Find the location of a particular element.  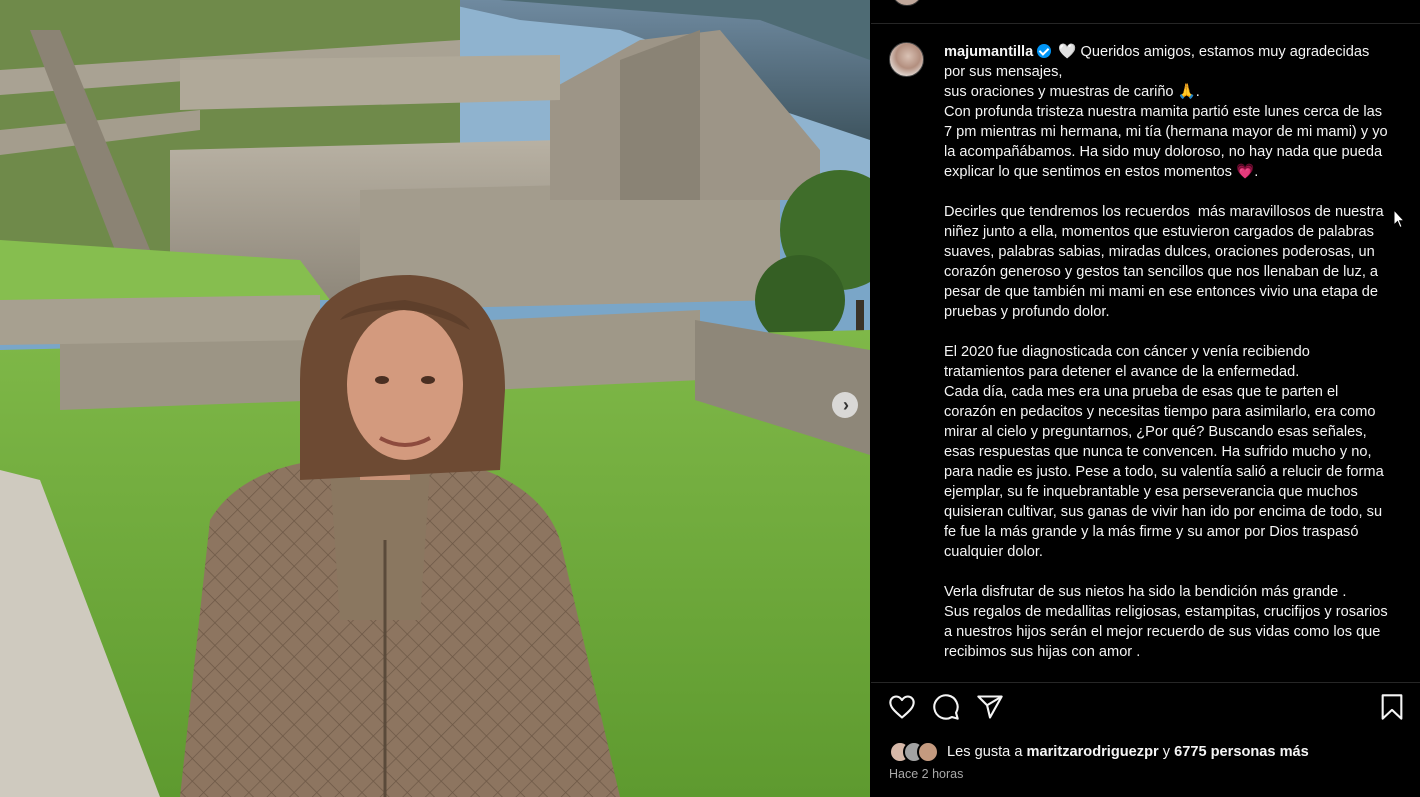

next-photo-button: › is located at coordinates (845, 405).